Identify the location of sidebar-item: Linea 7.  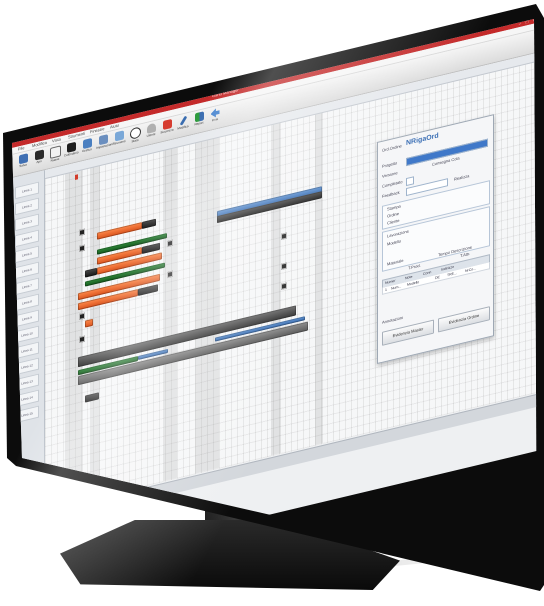
(27, 286).